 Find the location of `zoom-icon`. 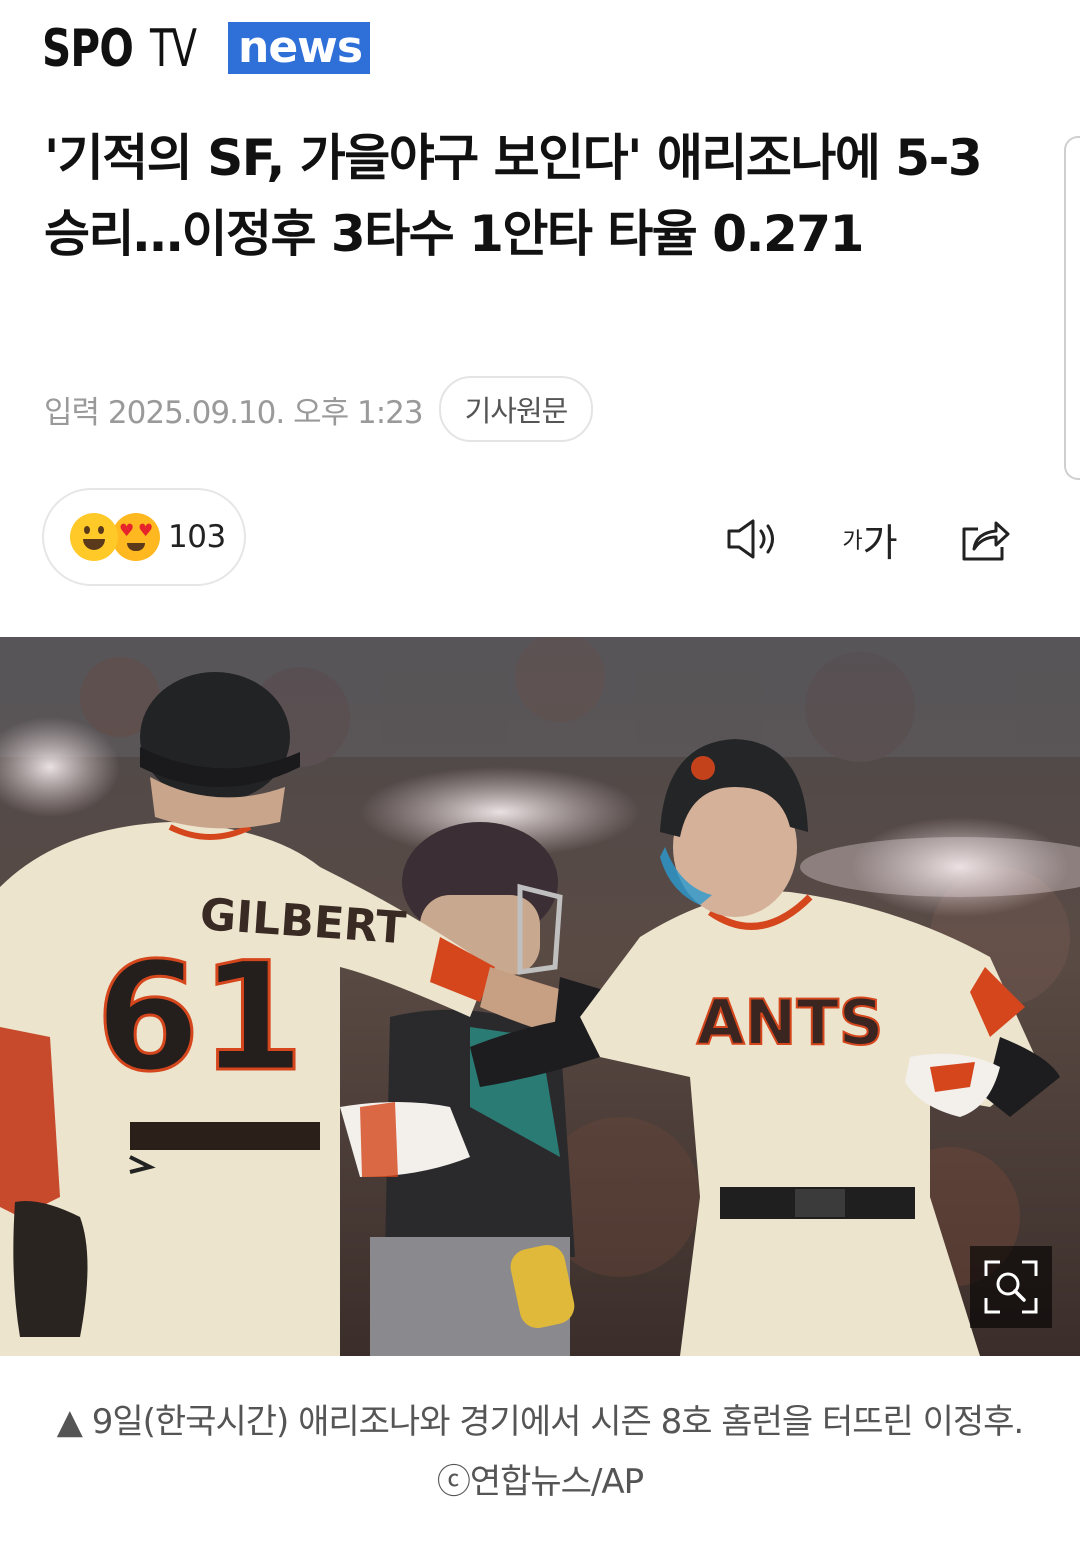

zoom-icon is located at coordinates (1011, 1287).